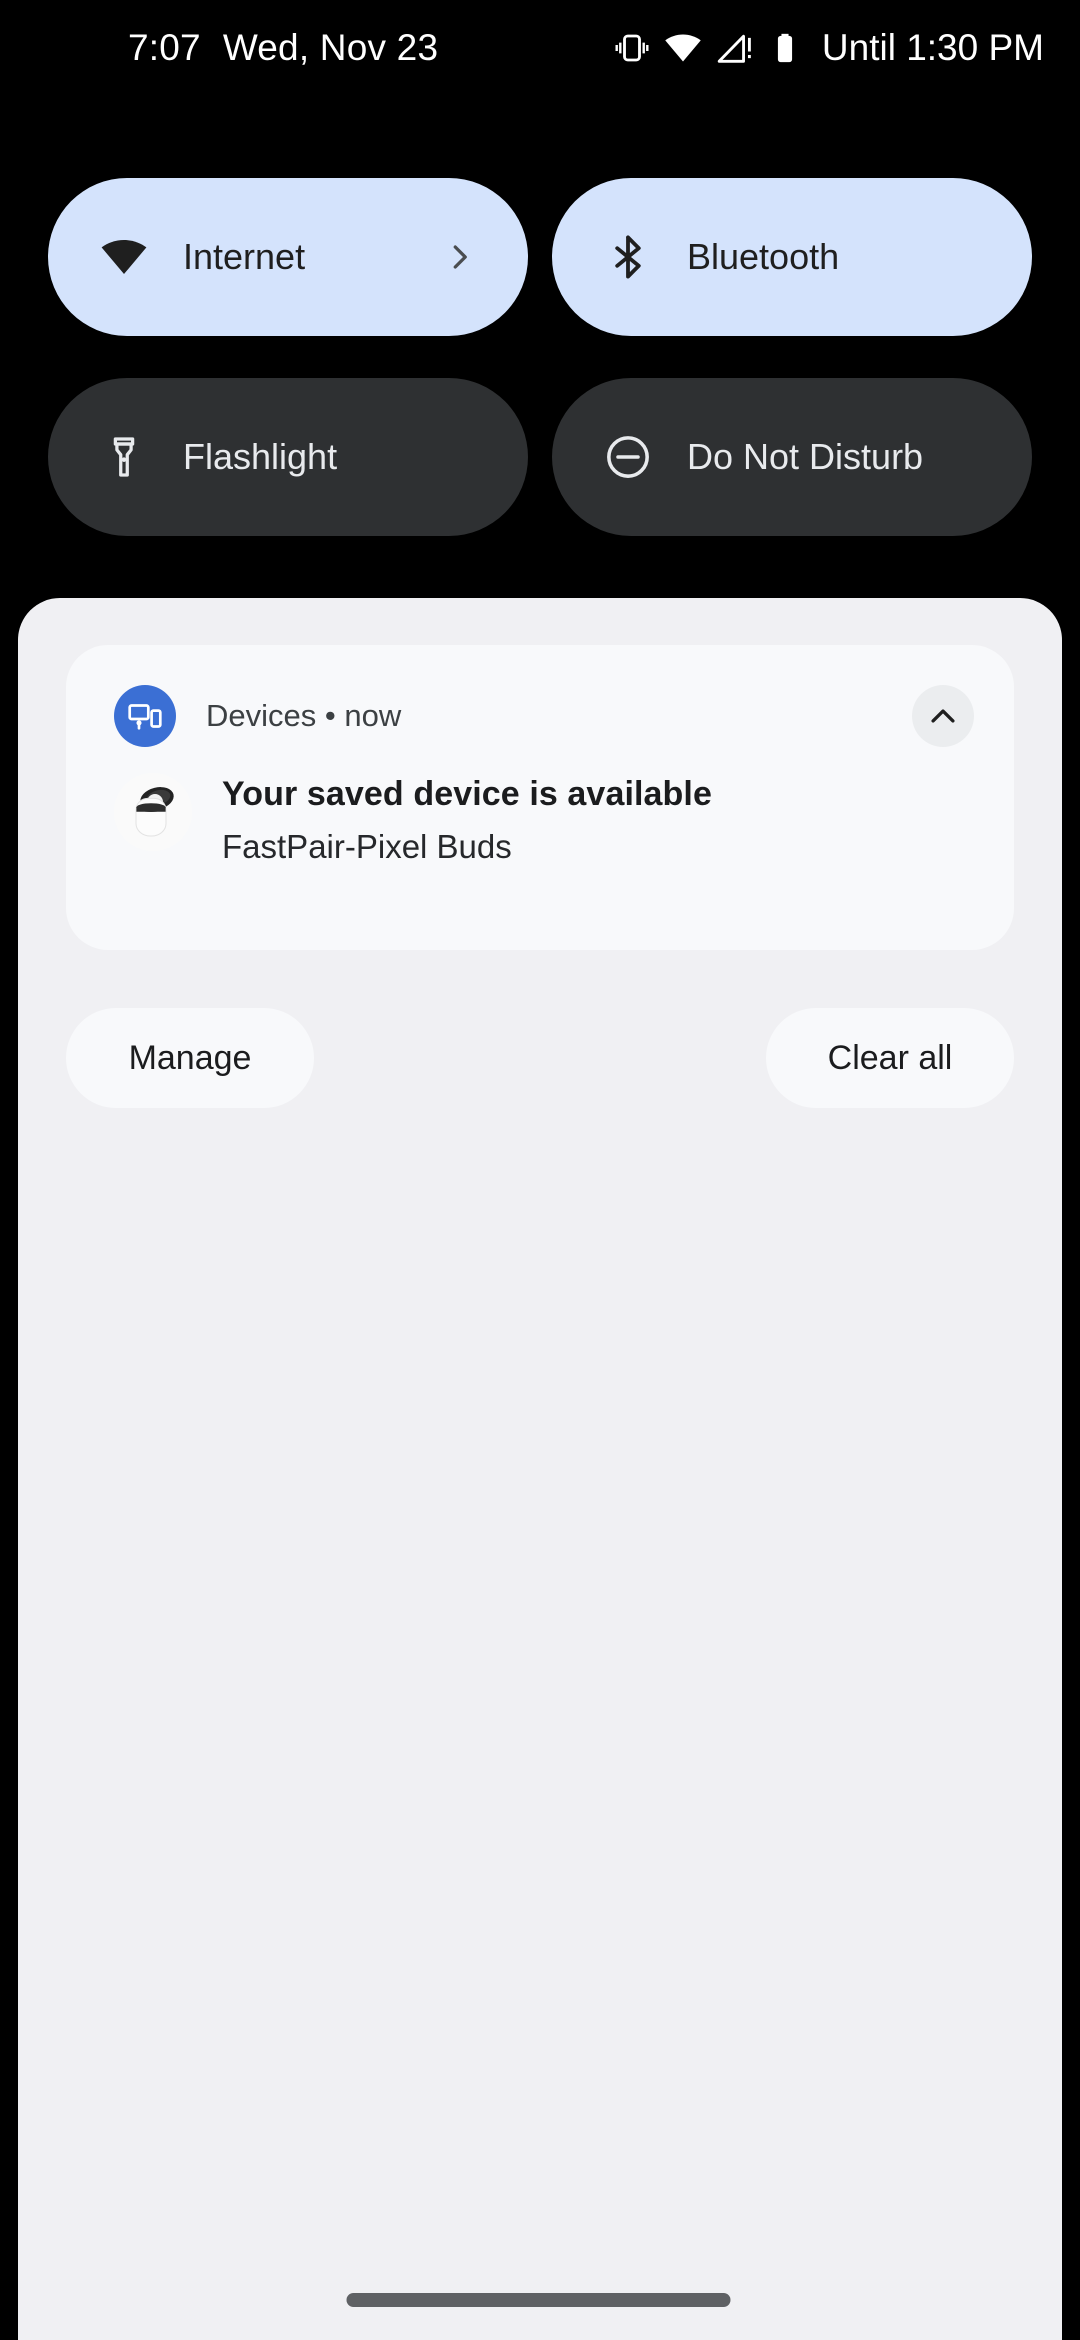 The image size is (1080, 2340). I want to click on notification-title: Your saved device is available, so click(467, 794).